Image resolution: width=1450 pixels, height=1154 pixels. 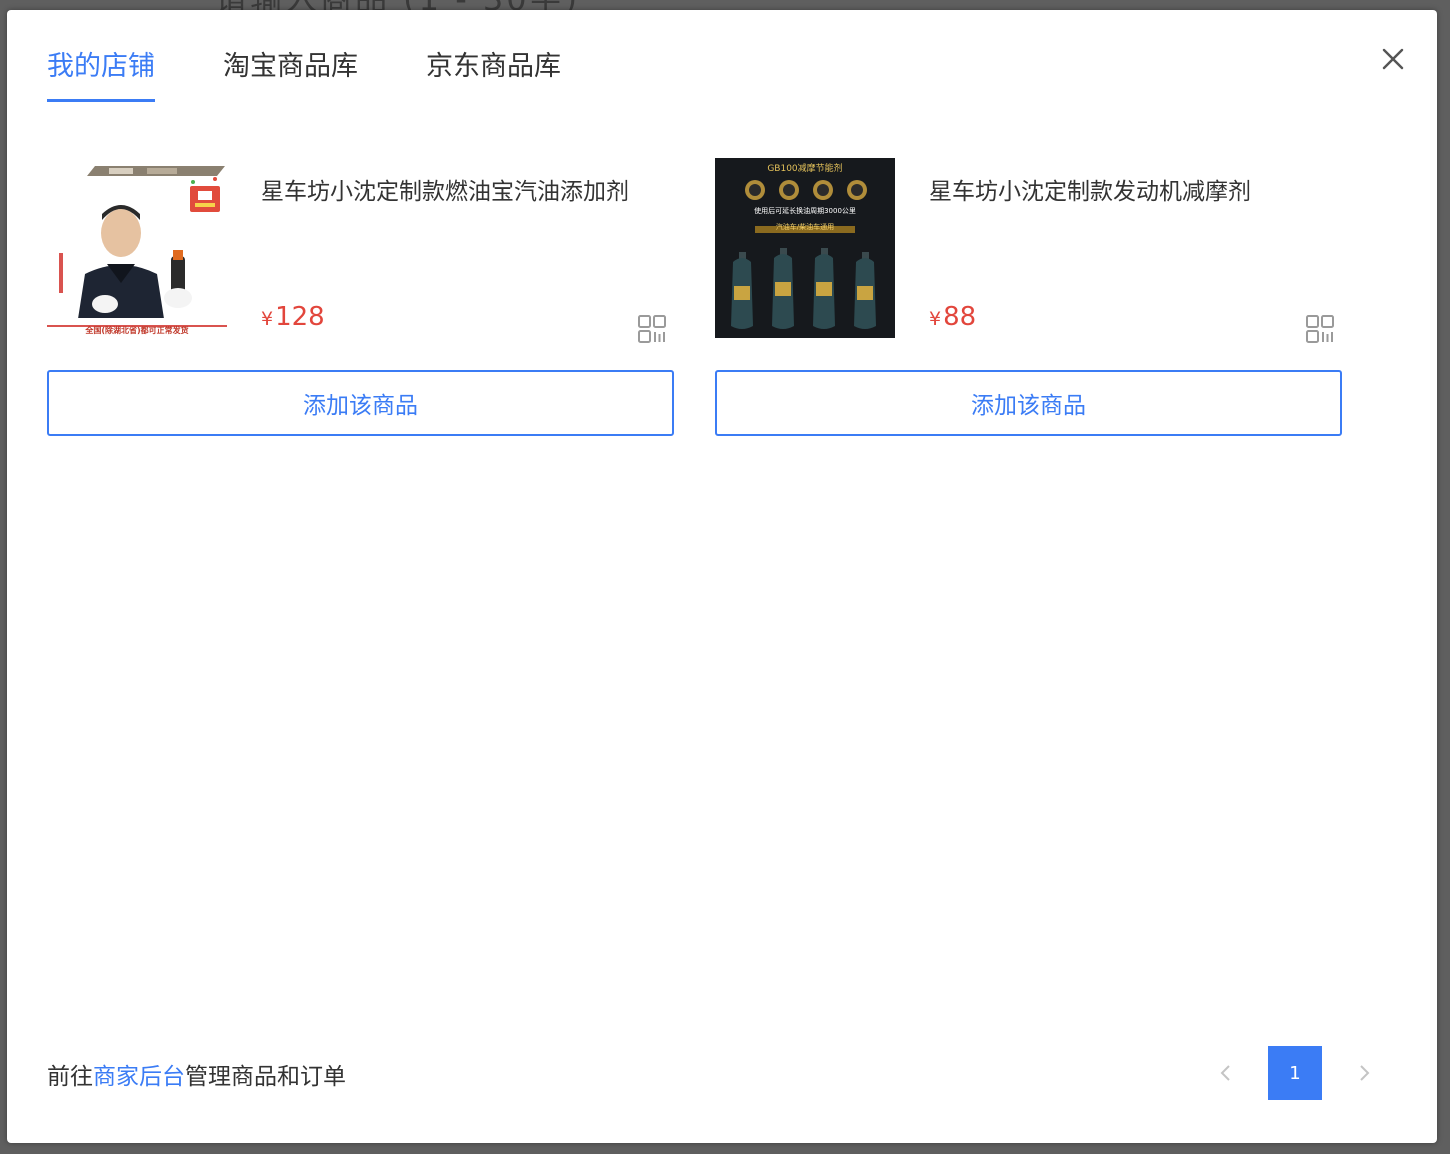 I want to click on next-page-button, so click(x=1364, y=1073).